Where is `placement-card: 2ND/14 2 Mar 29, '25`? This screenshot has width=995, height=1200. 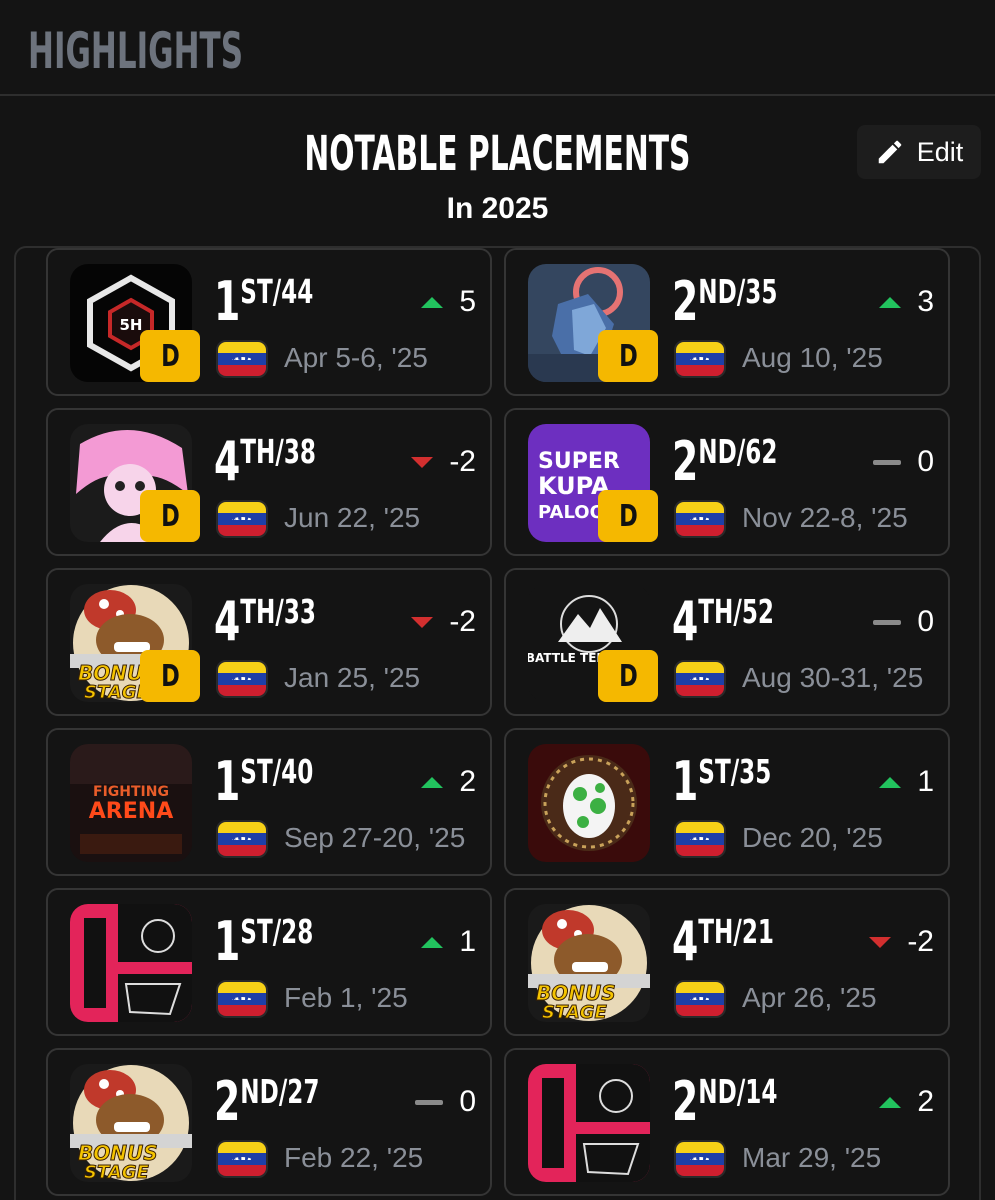 placement-card: 2ND/14 2 Mar 29, '25 is located at coordinates (727, 1122).